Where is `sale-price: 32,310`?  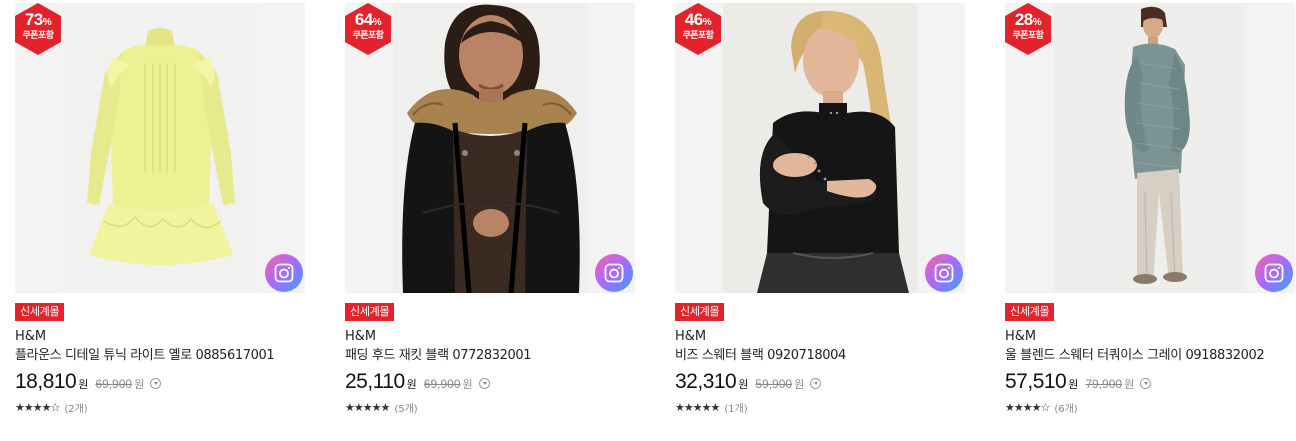 sale-price: 32,310 is located at coordinates (706, 381).